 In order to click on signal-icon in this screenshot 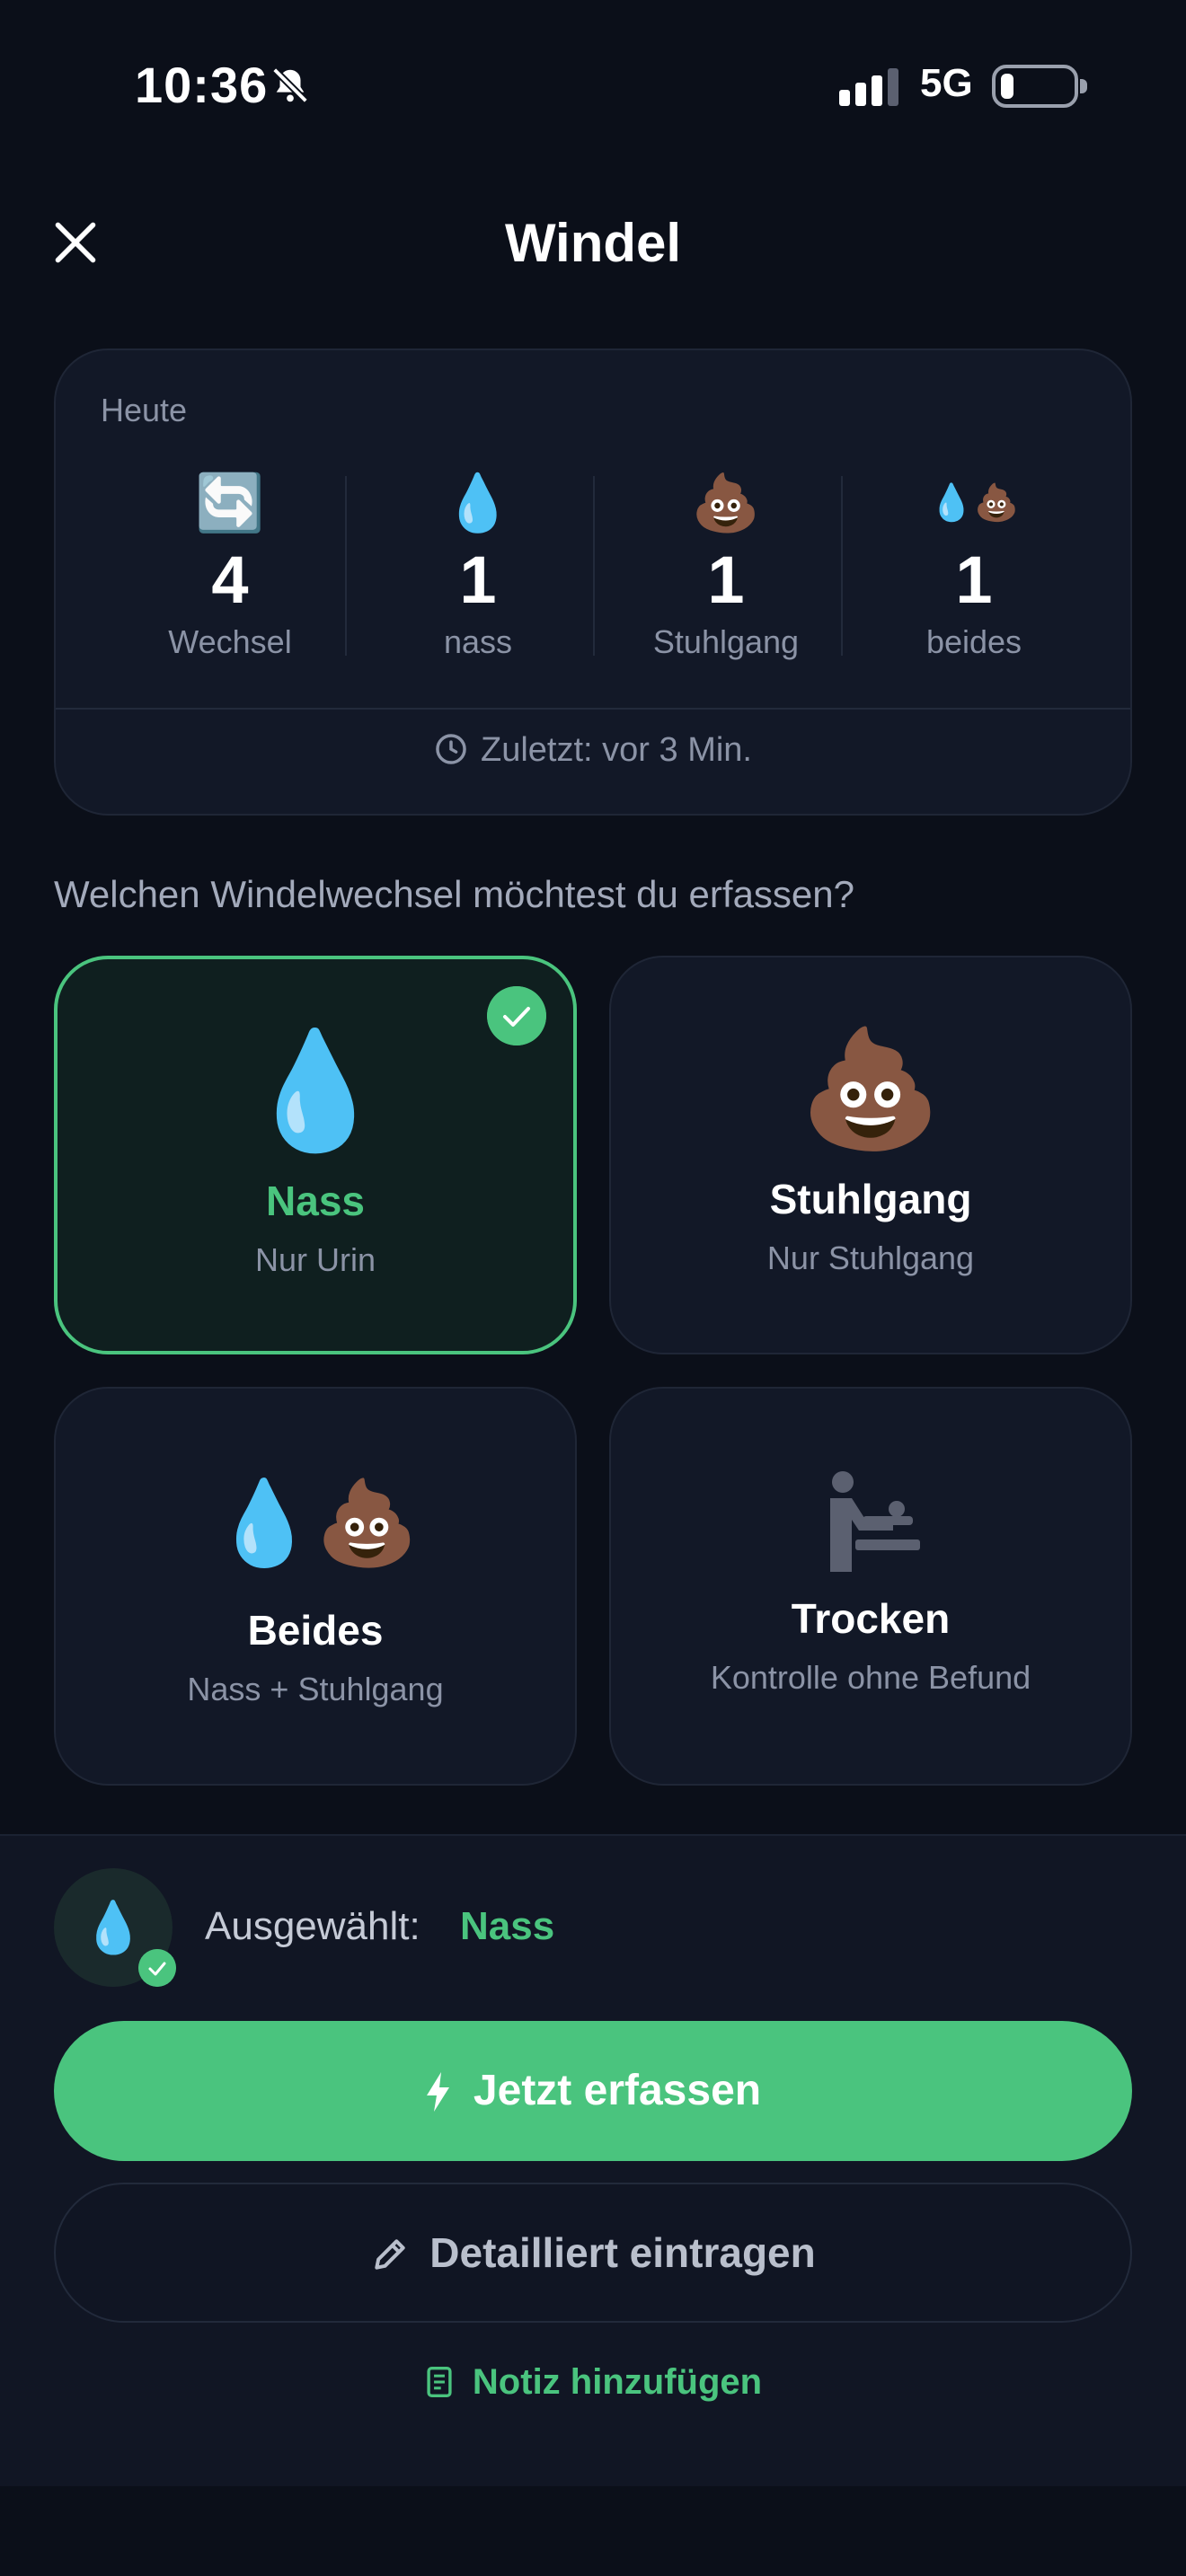, I will do `click(868, 87)`.